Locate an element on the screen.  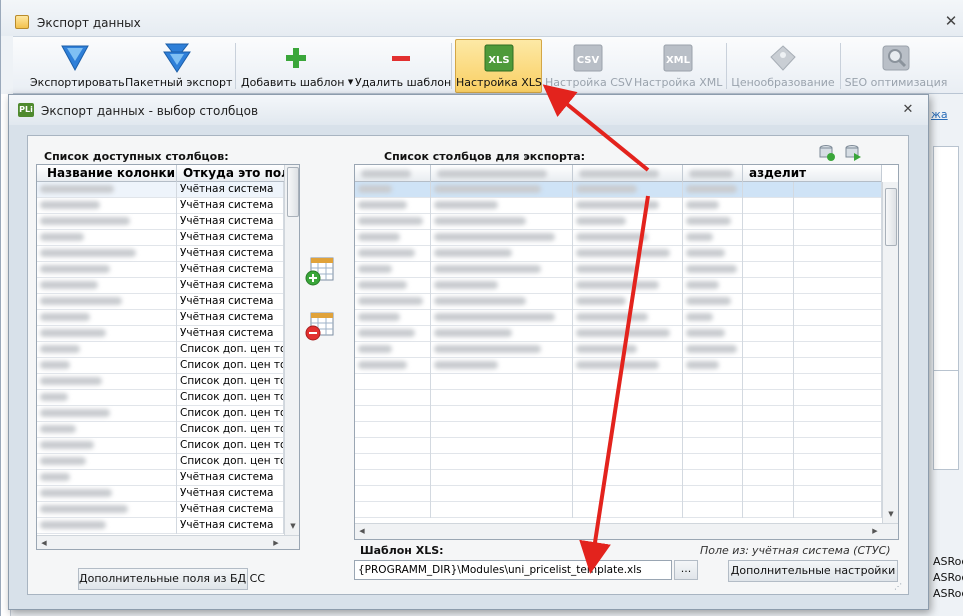
export-button: Экспортировать is located at coordinates (77, 66).